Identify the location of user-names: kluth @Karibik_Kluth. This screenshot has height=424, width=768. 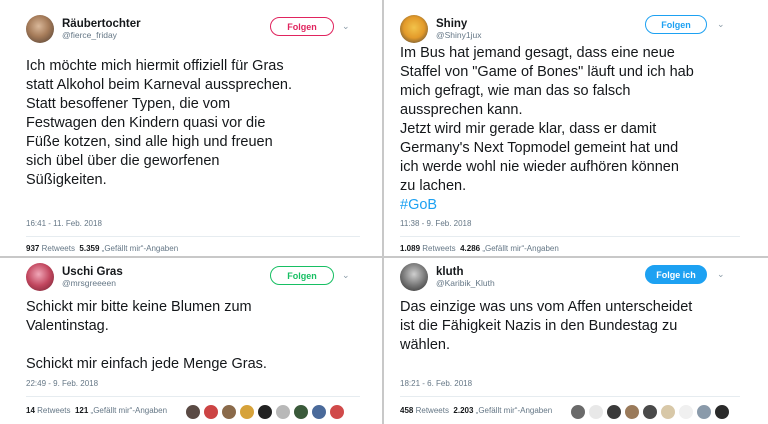
(465, 277).